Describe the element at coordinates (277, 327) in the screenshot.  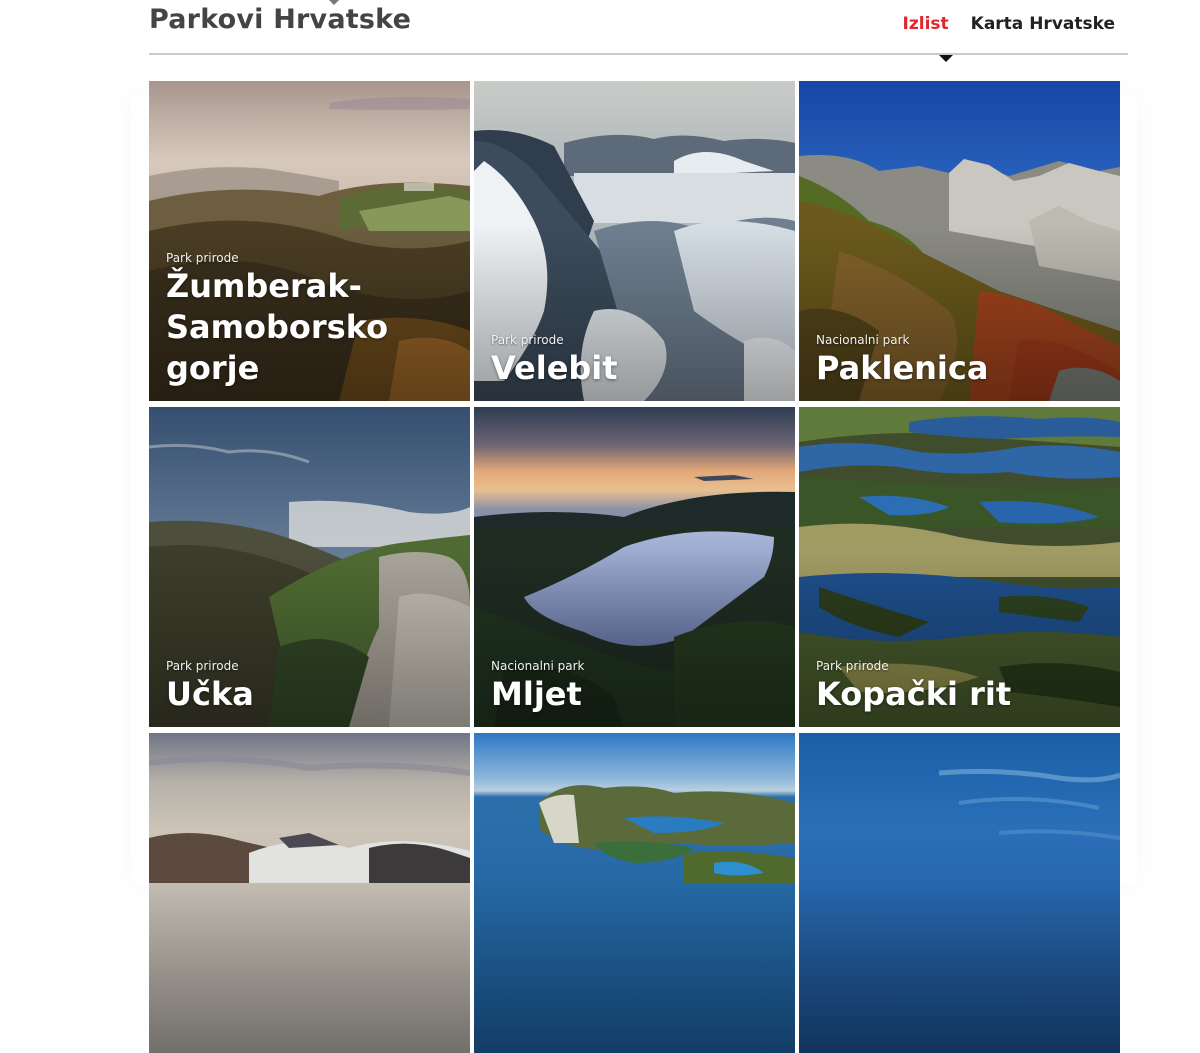
I see `park-name: Žumberak-Samoborsko gorje` at that location.